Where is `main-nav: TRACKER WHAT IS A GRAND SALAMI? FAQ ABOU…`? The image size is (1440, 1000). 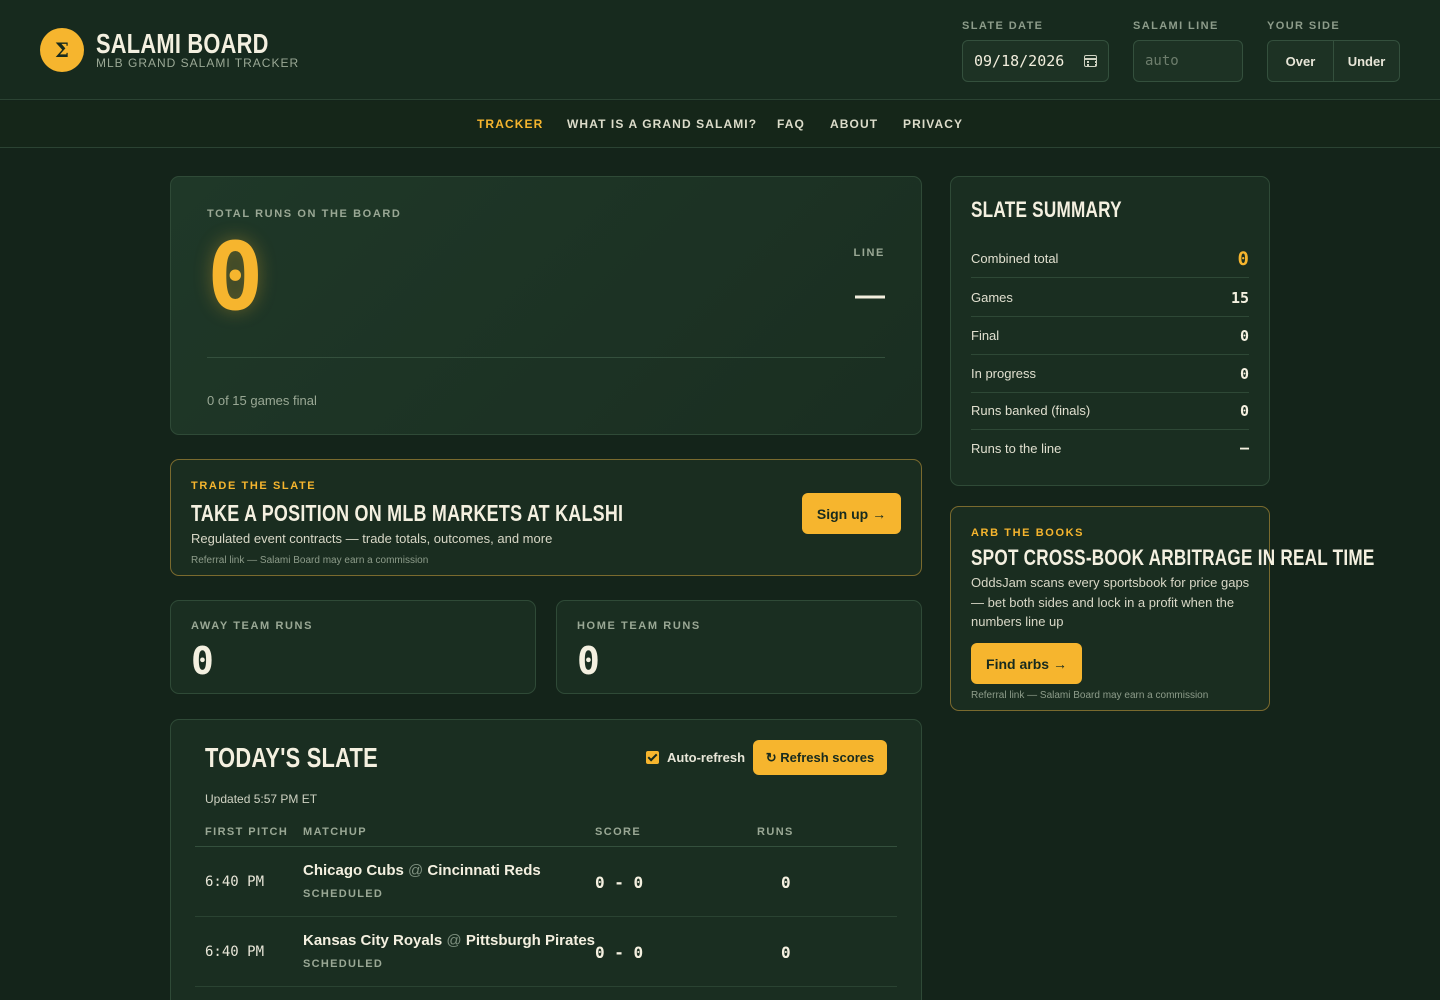 main-nav: TRACKER WHAT IS A GRAND SALAMI? FAQ ABOU… is located at coordinates (720, 124).